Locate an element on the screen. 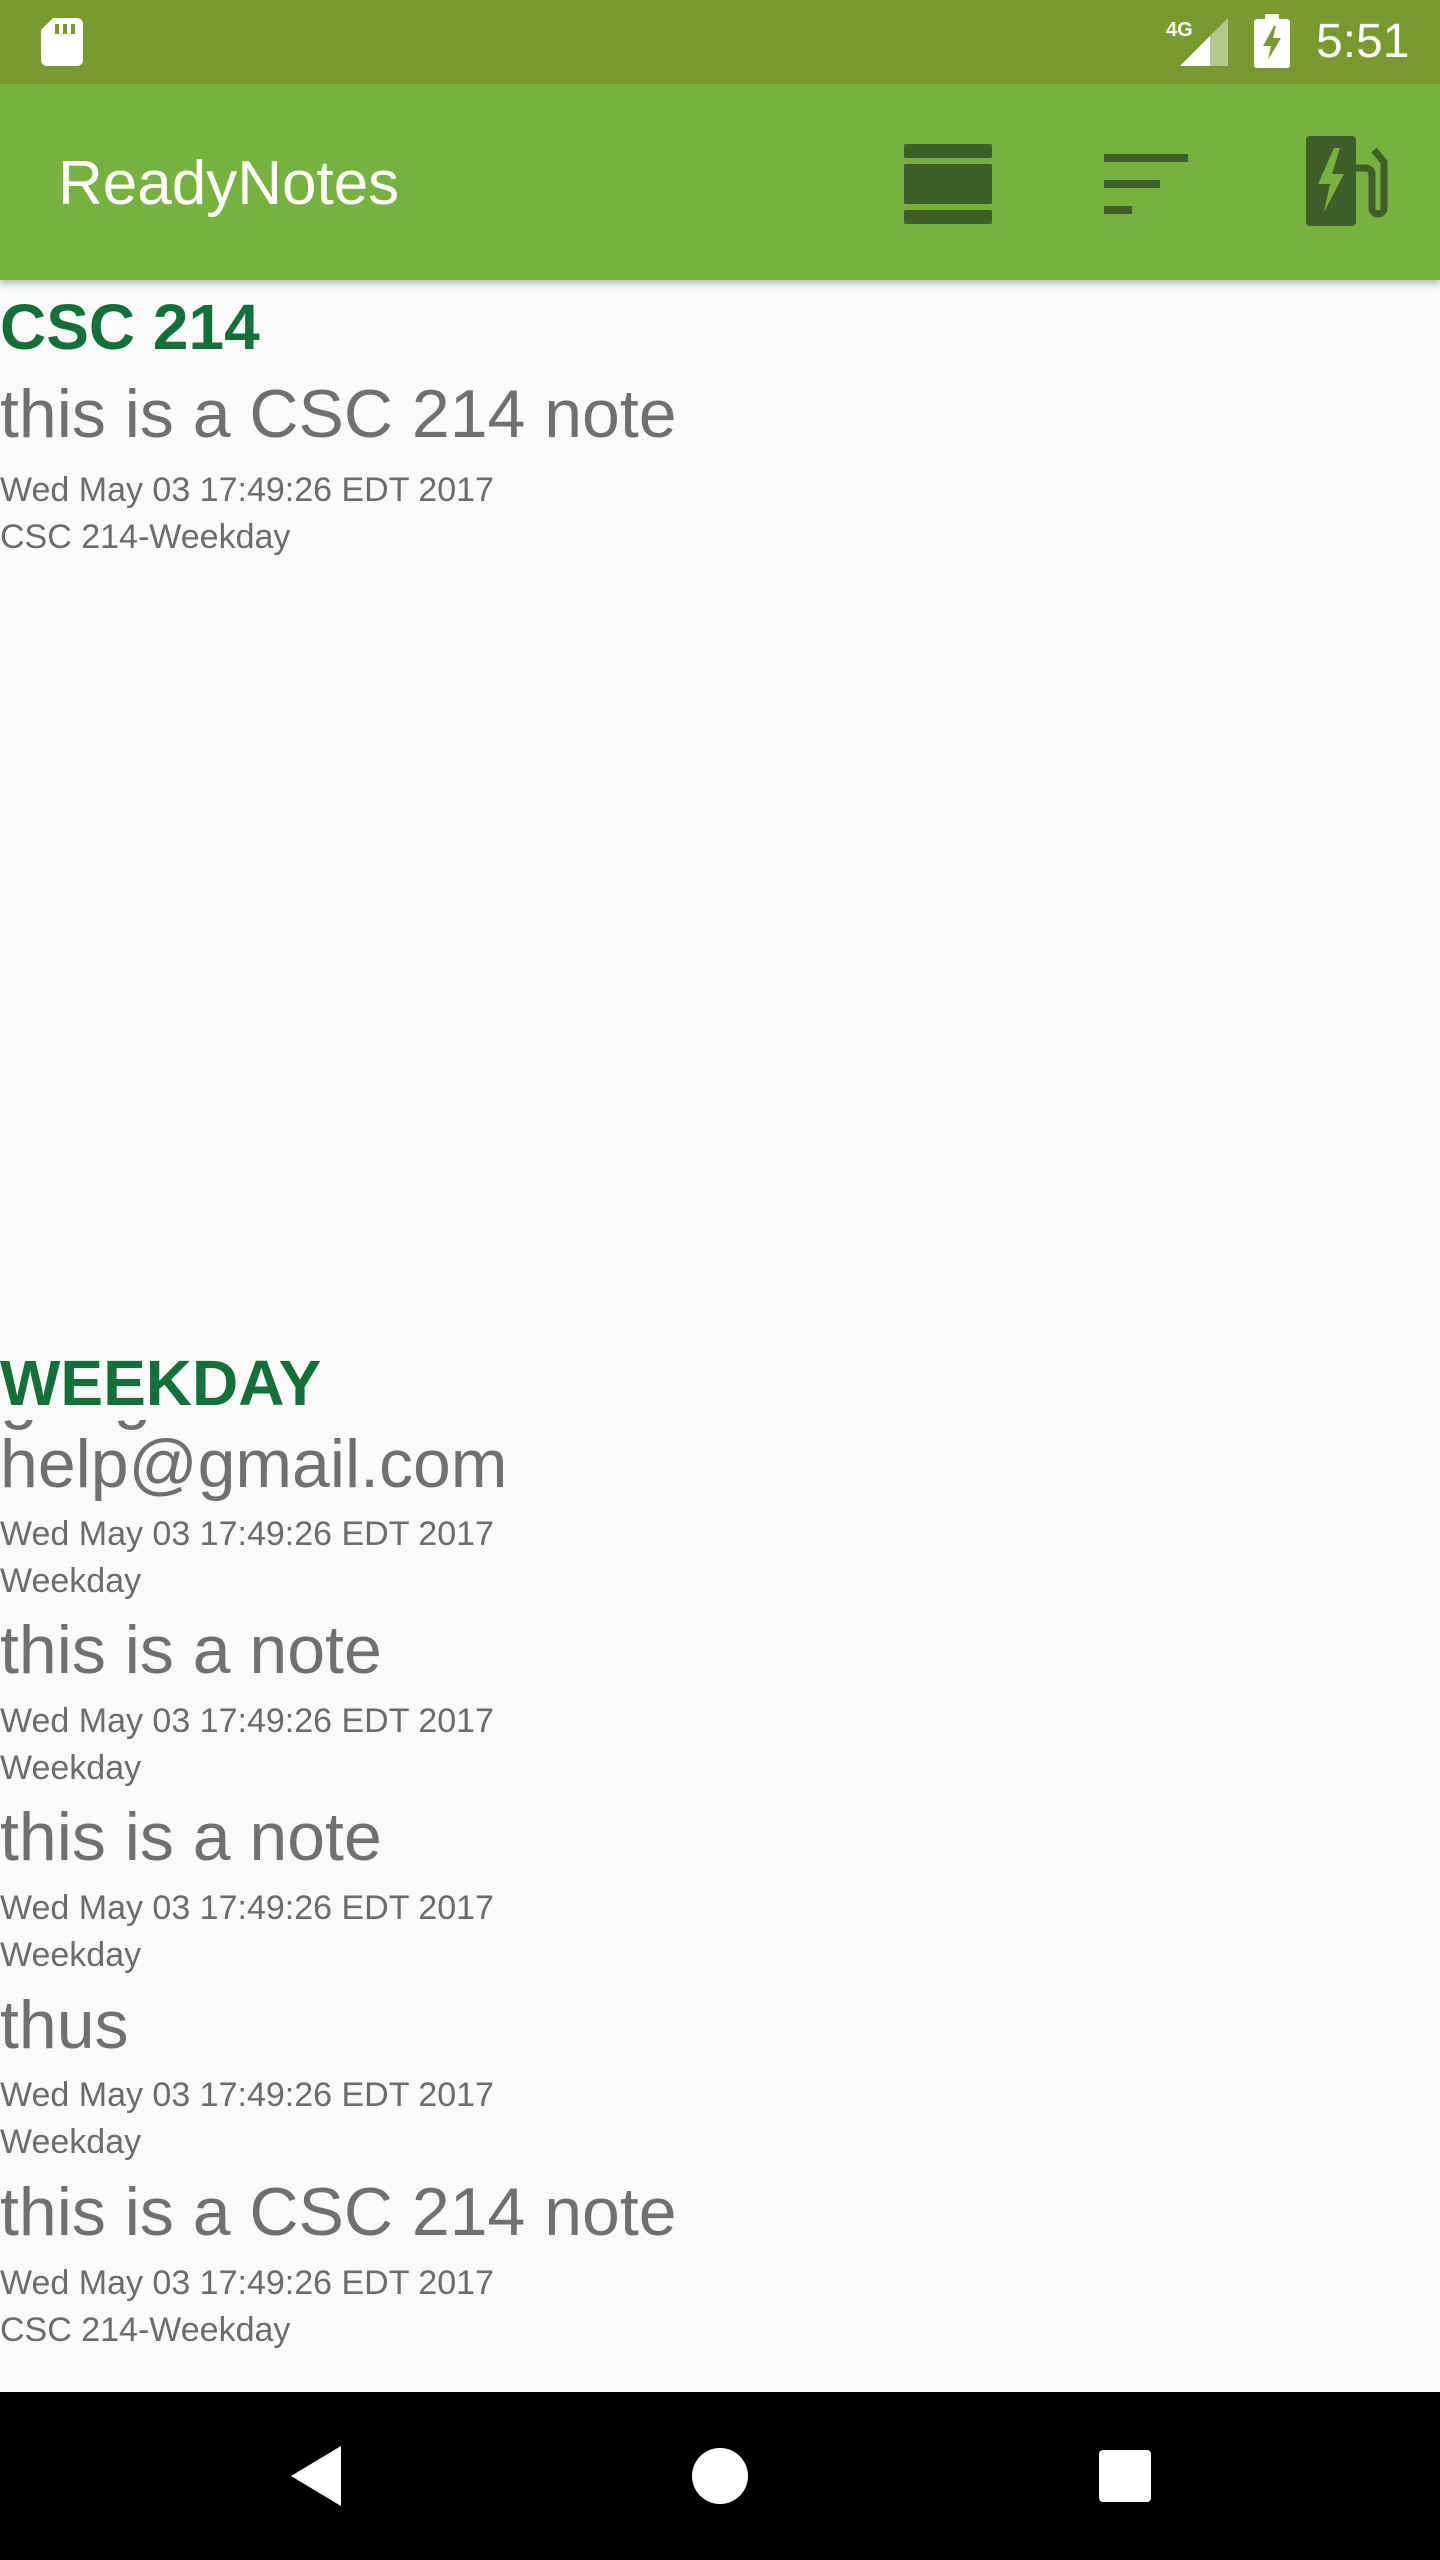  recents-button is located at coordinates (1125, 2476).